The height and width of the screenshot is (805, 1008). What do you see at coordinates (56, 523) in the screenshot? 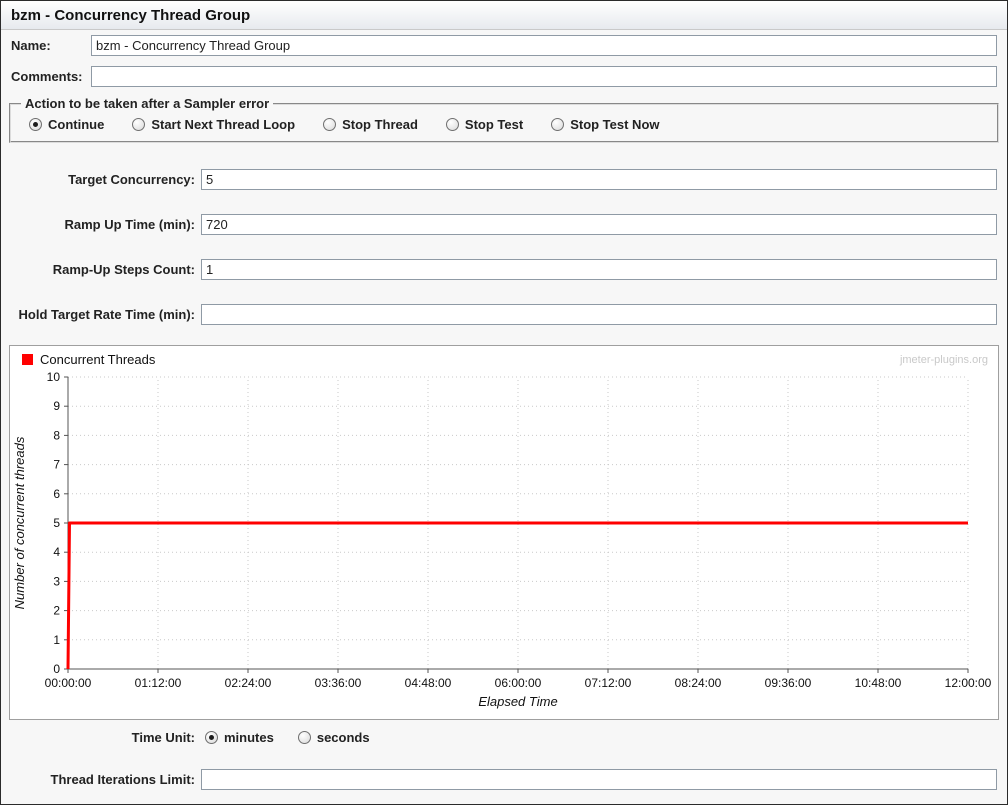
I see `svg-text: 5` at bounding box center [56, 523].